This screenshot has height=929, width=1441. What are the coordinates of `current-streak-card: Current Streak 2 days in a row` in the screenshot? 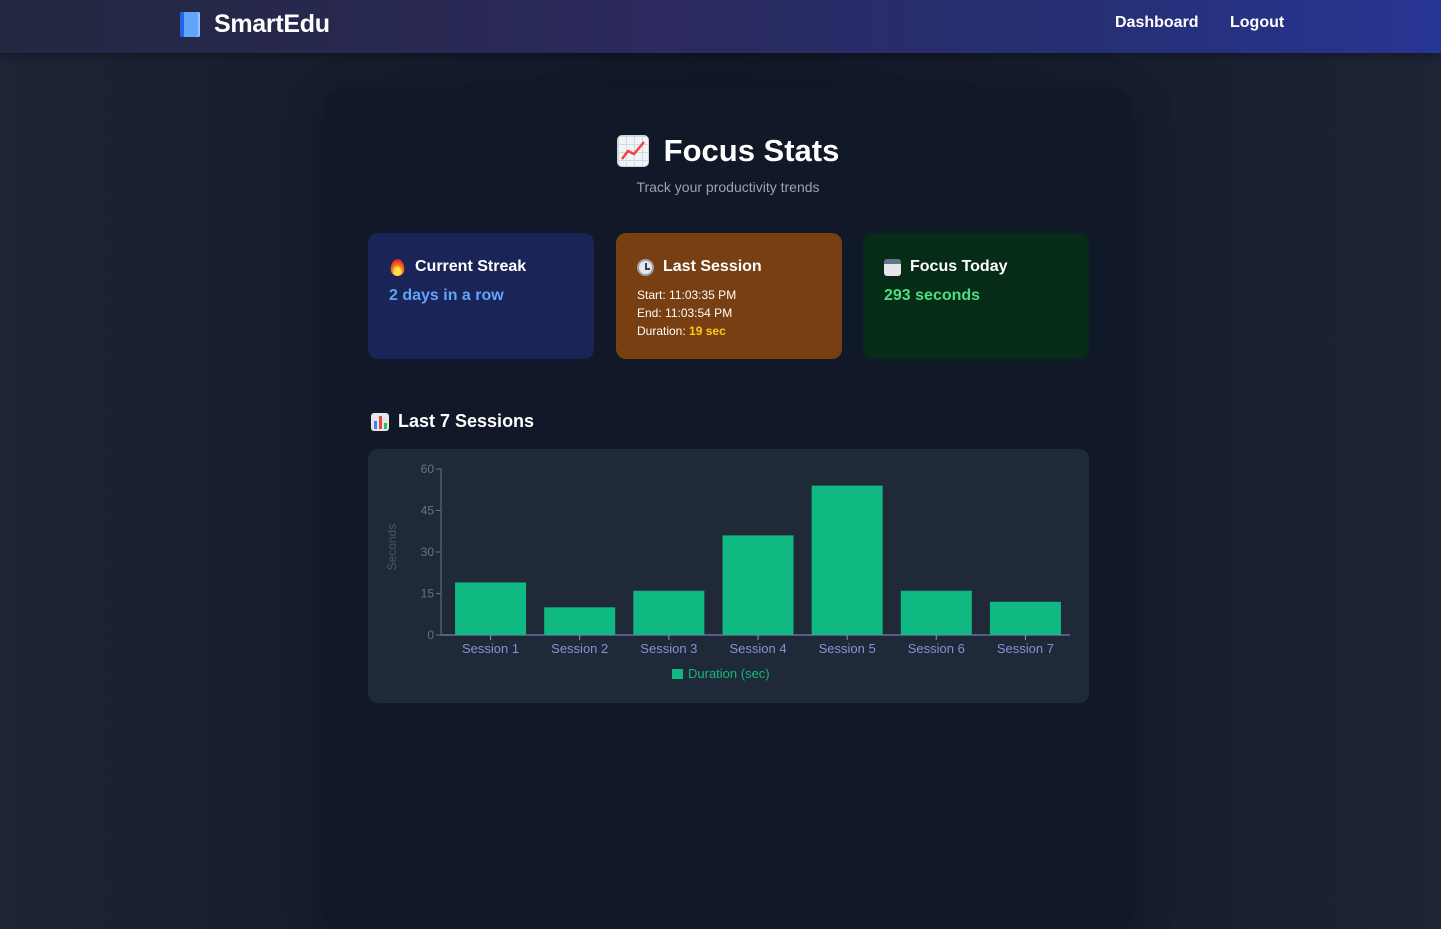 It's located at (481, 296).